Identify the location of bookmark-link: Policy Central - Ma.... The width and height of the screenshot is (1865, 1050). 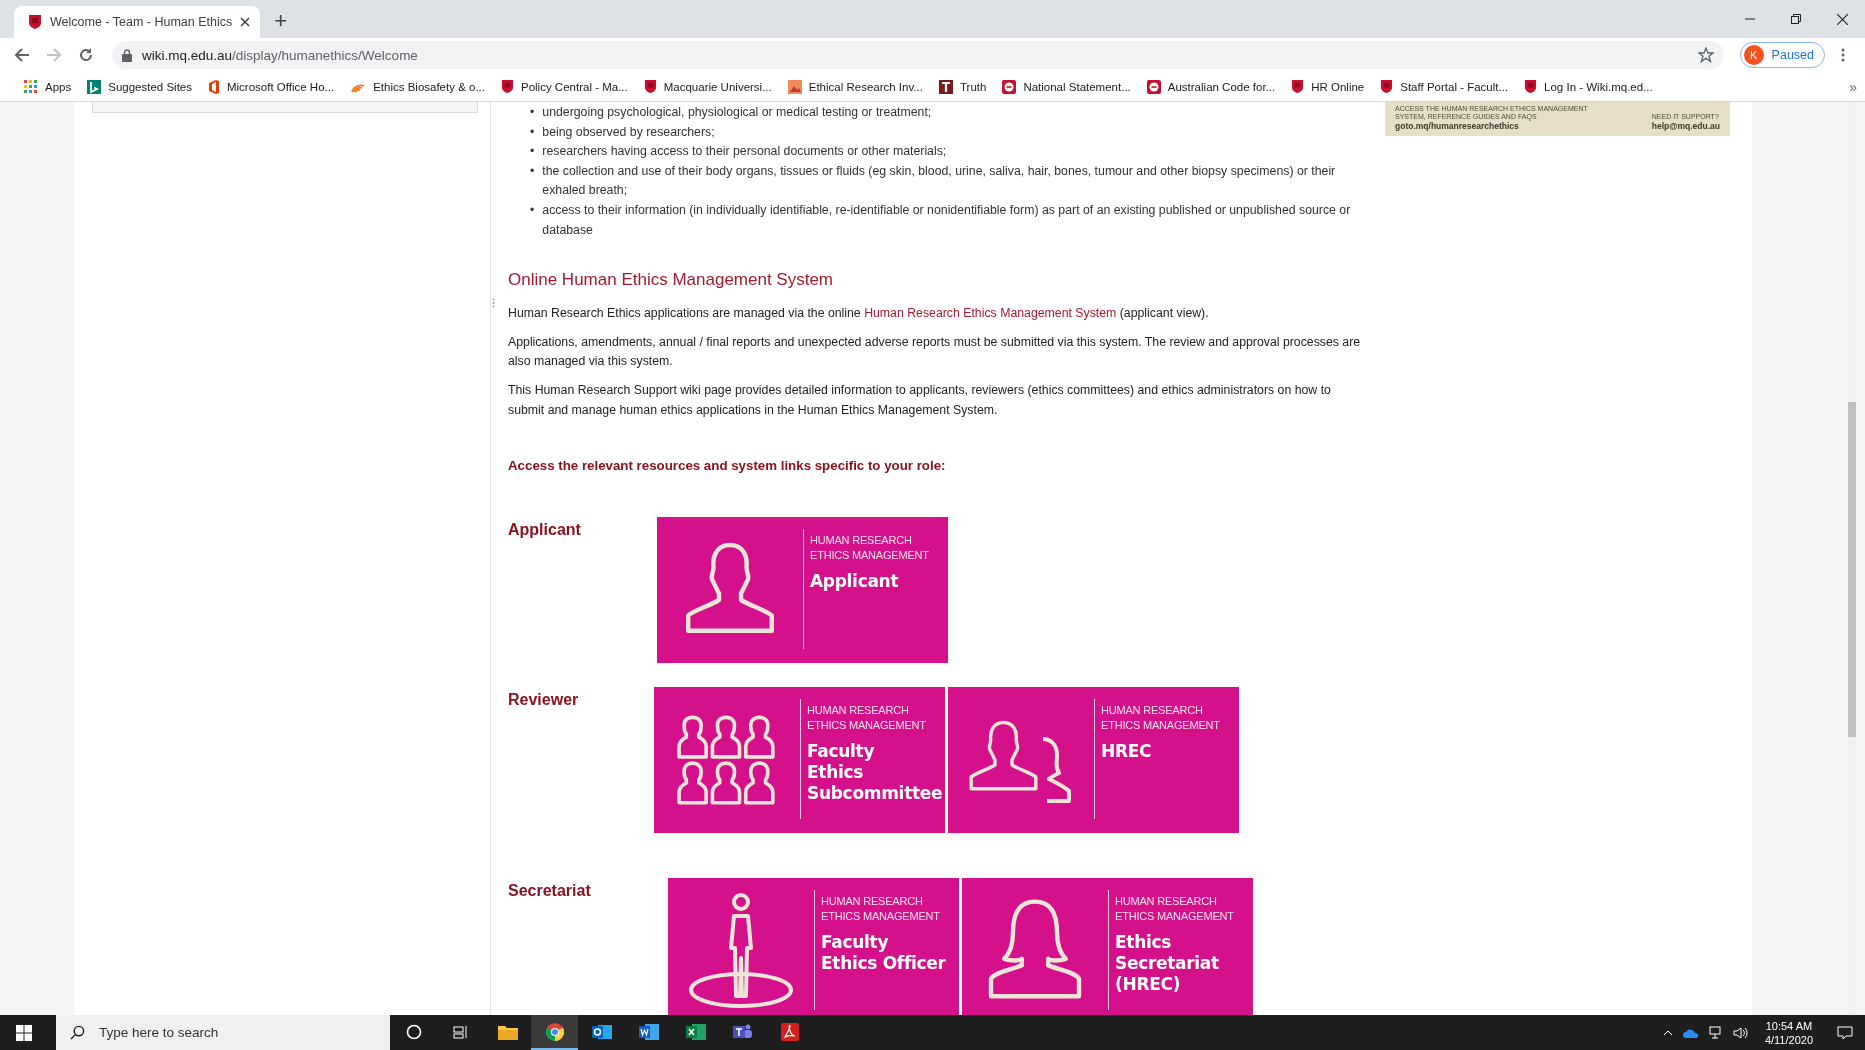
(564, 86).